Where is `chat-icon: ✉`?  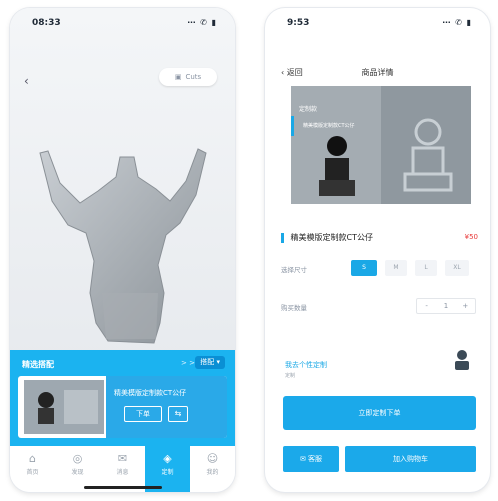 chat-icon: ✉ is located at coordinates (304, 459).